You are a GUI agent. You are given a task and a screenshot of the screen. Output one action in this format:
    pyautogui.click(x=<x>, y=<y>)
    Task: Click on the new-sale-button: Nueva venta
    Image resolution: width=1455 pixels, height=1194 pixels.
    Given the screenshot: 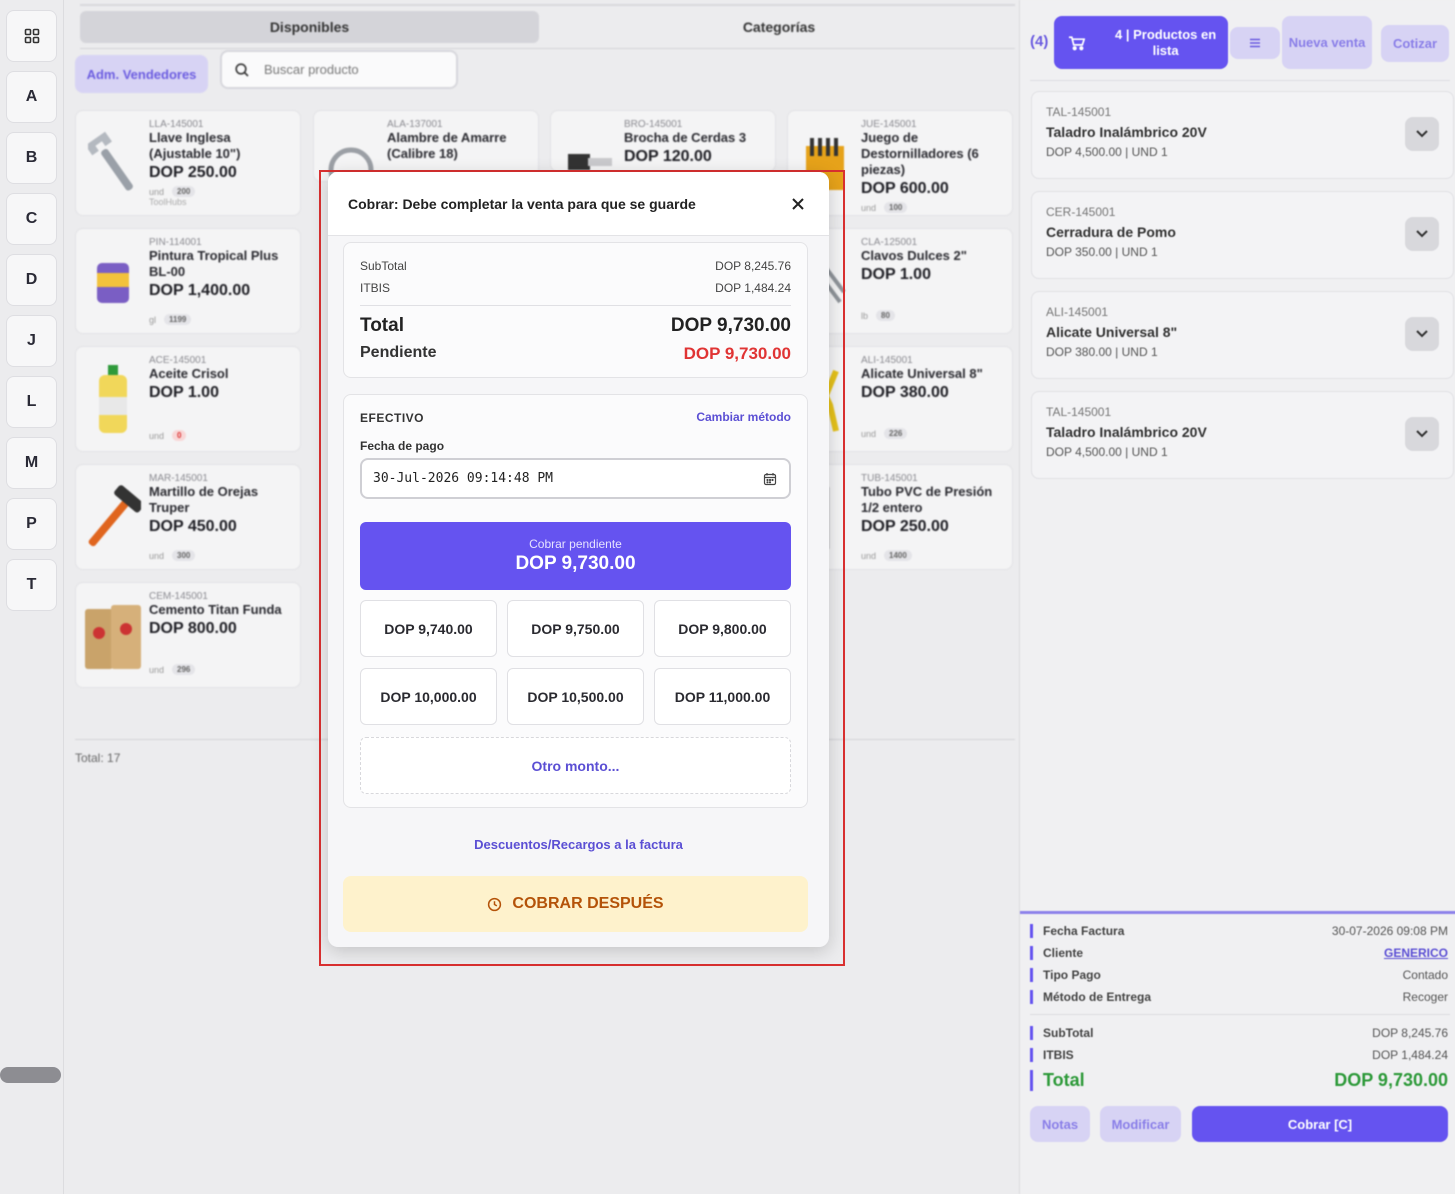 What is the action you would take?
    pyautogui.click(x=1327, y=42)
    